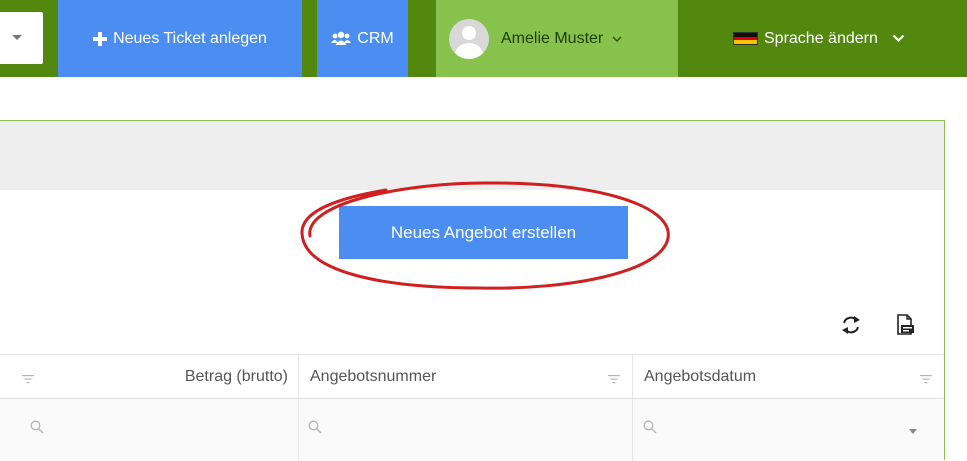  What do you see at coordinates (466, 376) in the screenshot?
I see `column-header-offer-number: Angebotsnummer` at bounding box center [466, 376].